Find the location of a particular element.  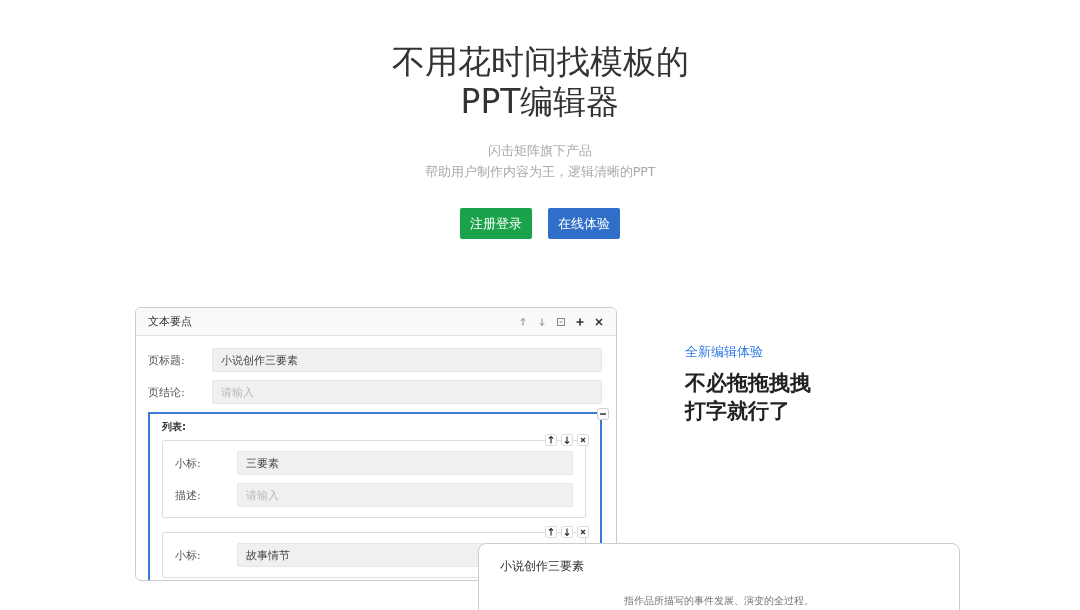

feature-headline: 不必拖拖拽拽 打字就行了 is located at coordinates (748, 397).